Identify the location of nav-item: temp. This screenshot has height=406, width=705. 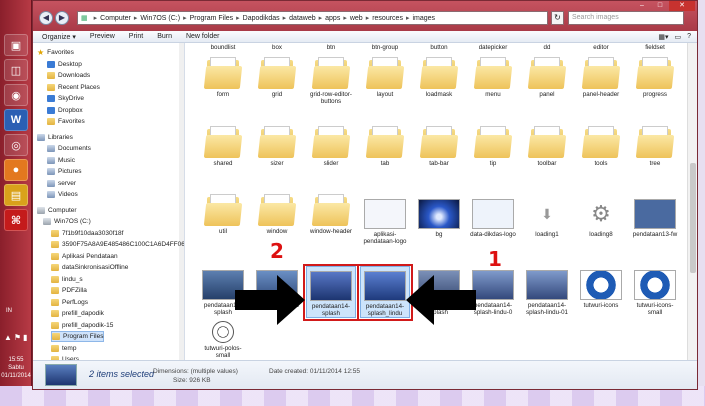
(63, 348).